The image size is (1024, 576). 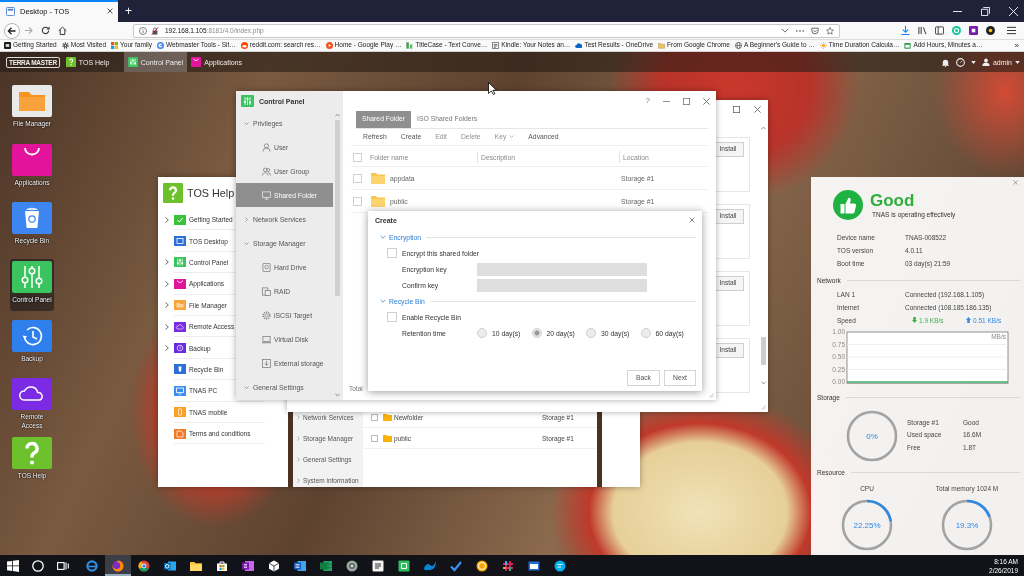 What do you see at coordinates (274, 565) in the screenshot?
I see `cube-icon` at bounding box center [274, 565].